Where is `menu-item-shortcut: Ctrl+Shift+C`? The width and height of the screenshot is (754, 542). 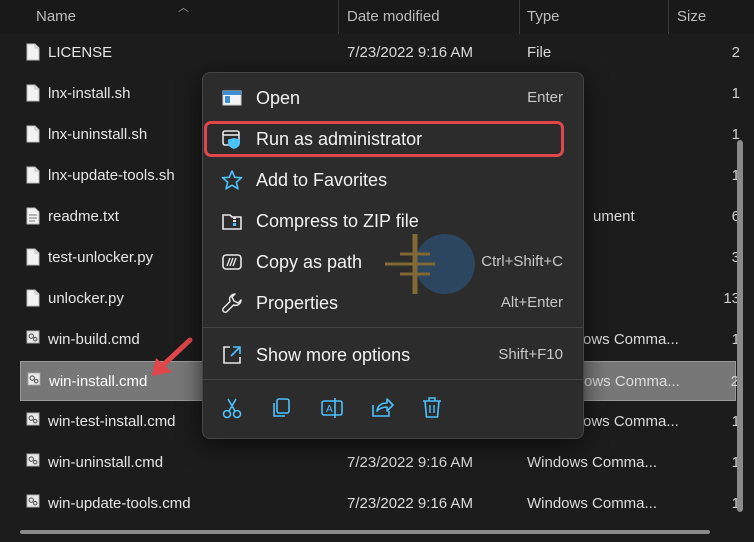
menu-item-shortcut: Ctrl+Shift+C is located at coordinates (522, 261).